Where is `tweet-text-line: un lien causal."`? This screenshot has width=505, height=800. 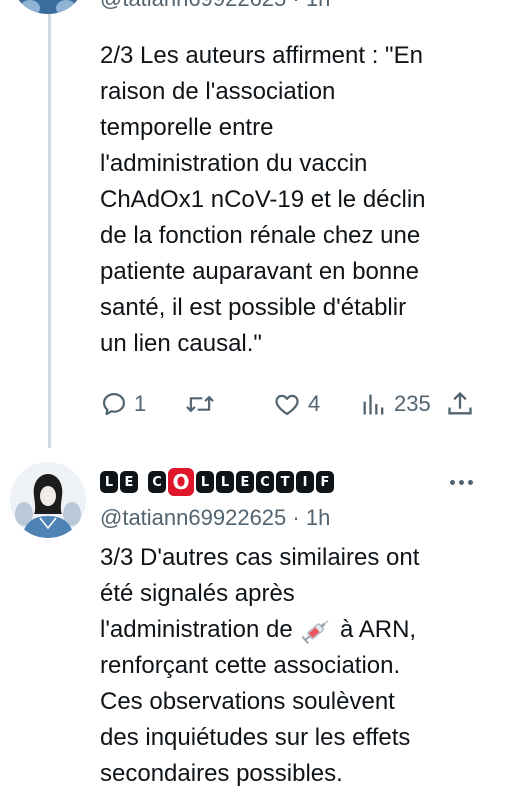 tweet-text-line: un lien causal." is located at coordinates (181, 343).